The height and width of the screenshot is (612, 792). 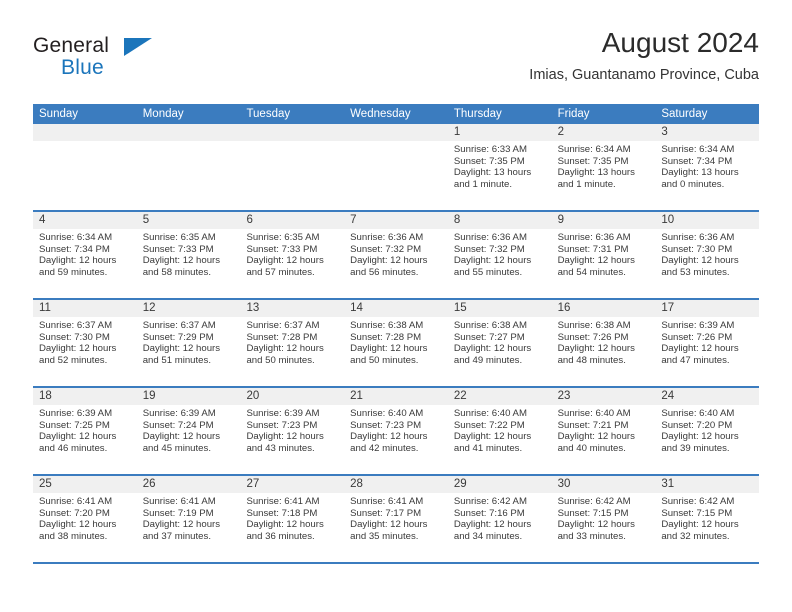 What do you see at coordinates (181, 354) in the screenshot?
I see `daylight-text: Daylight: 12 hours and 51 minutes.` at bounding box center [181, 354].